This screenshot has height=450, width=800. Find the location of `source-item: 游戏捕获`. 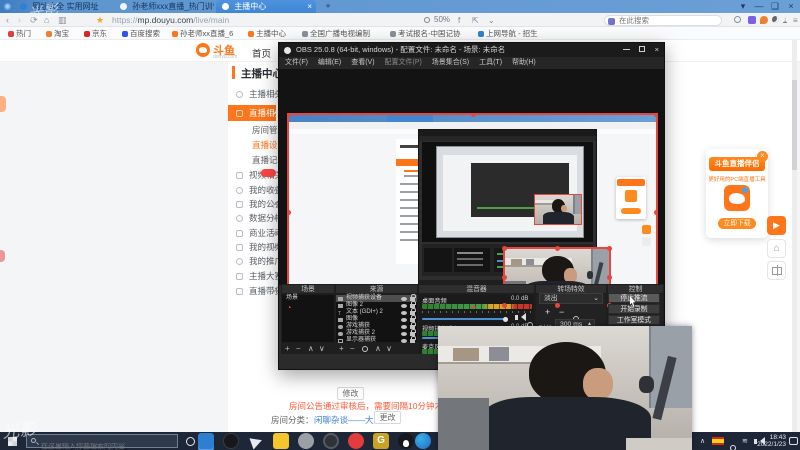

source-item: 游戏捕获 is located at coordinates (376, 326).